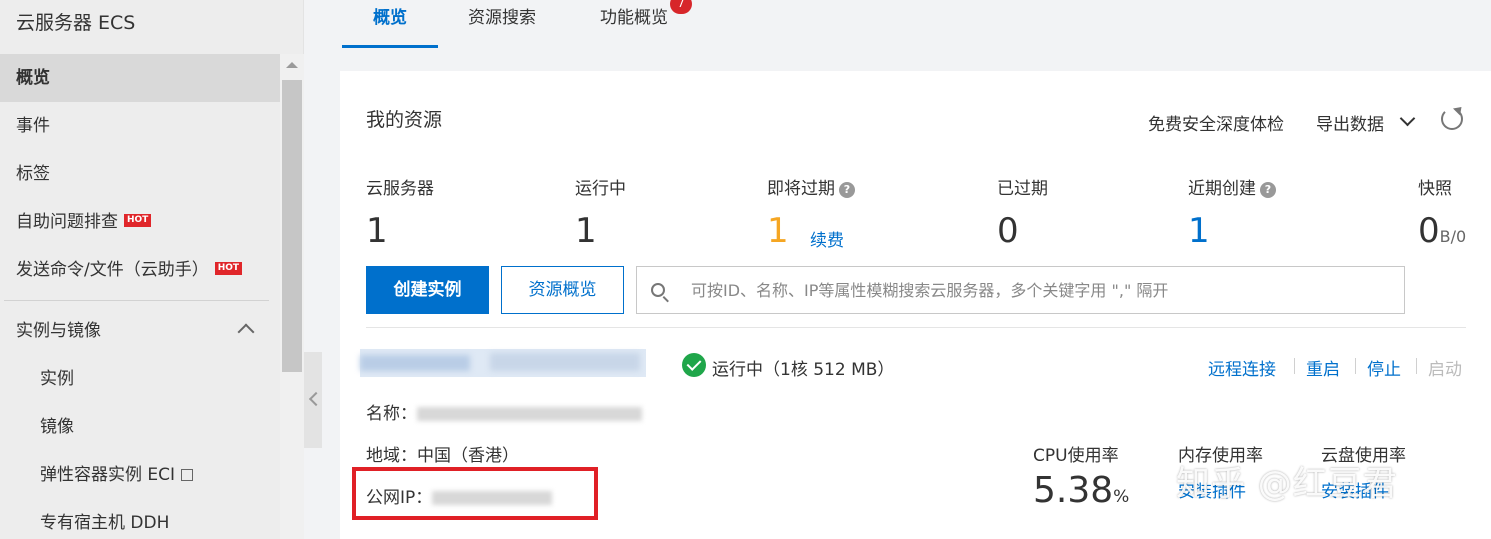 The image size is (1491, 539). Describe the element at coordinates (803, 370) in the screenshot. I see `instance-status: 运行中（1核 512 MB）` at that location.